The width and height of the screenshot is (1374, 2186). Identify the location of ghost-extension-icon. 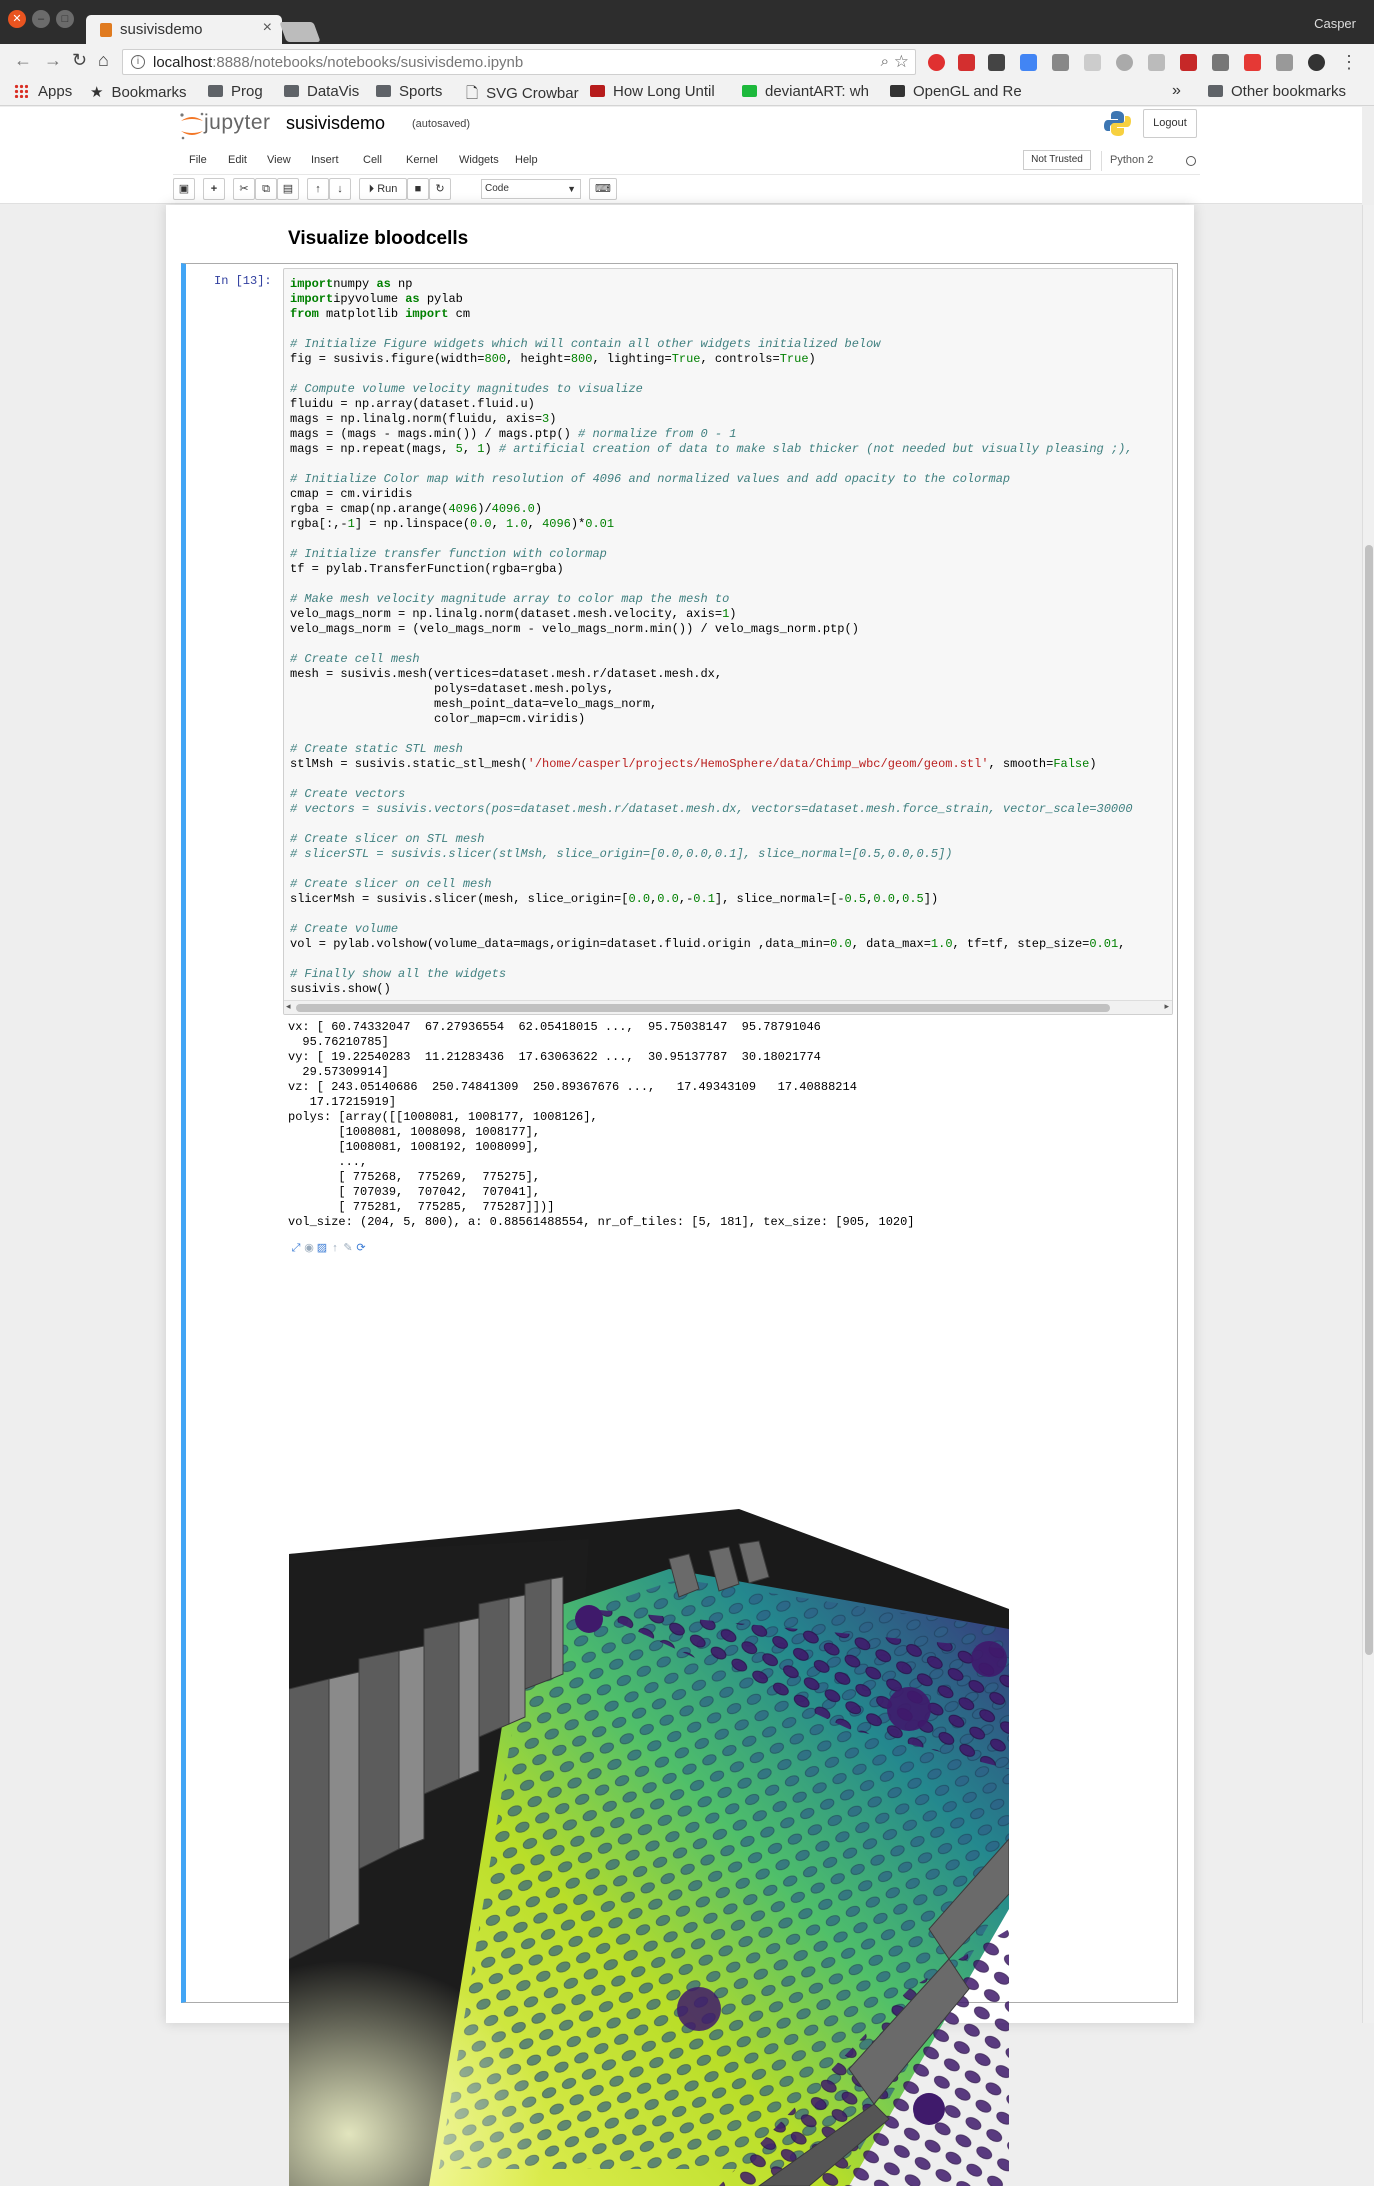
(1124, 62).